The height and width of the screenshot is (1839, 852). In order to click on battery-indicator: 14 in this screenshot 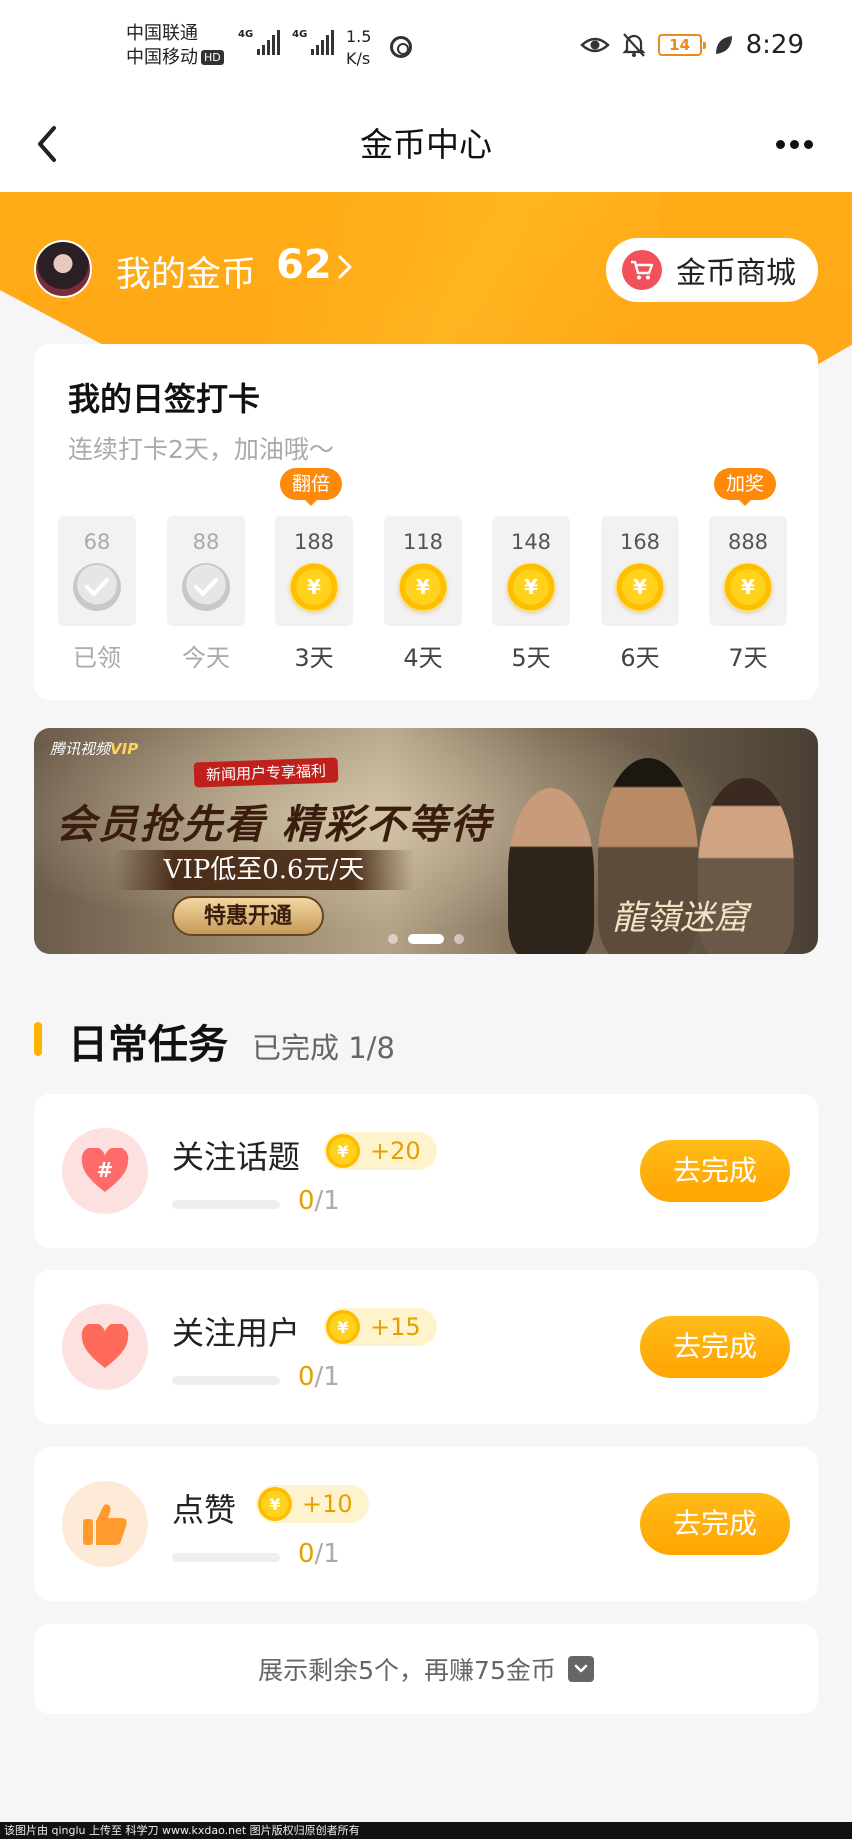, I will do `click(681, 45)`.